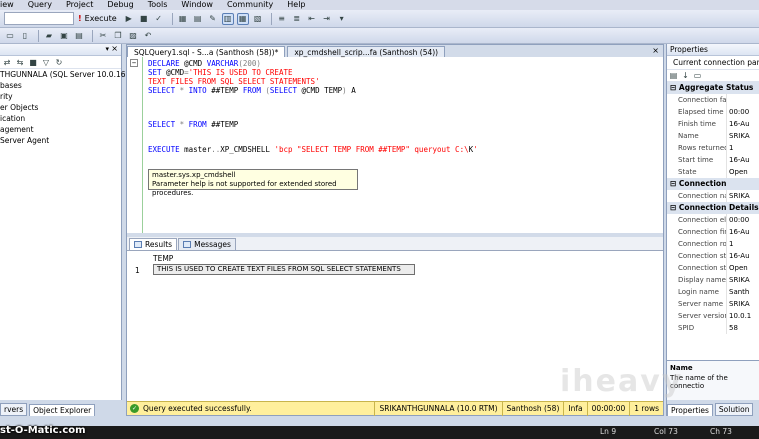 The height and width of the screenshot is (439, 759). I want to click on tree-node: Server Agent, so click(60, 140).